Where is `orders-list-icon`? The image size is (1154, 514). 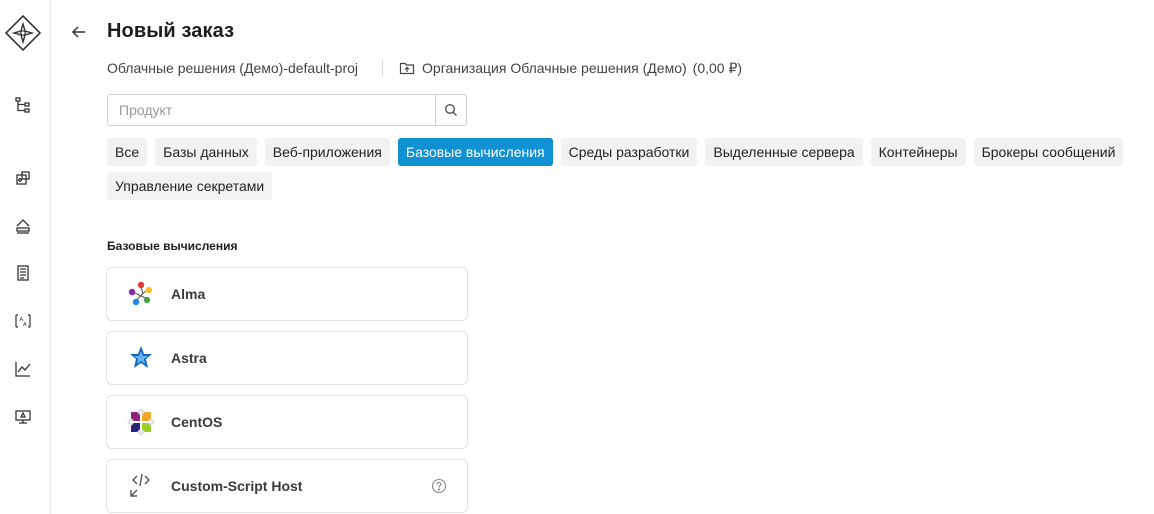
orders-list-icon is located at coordinates (23, 273).